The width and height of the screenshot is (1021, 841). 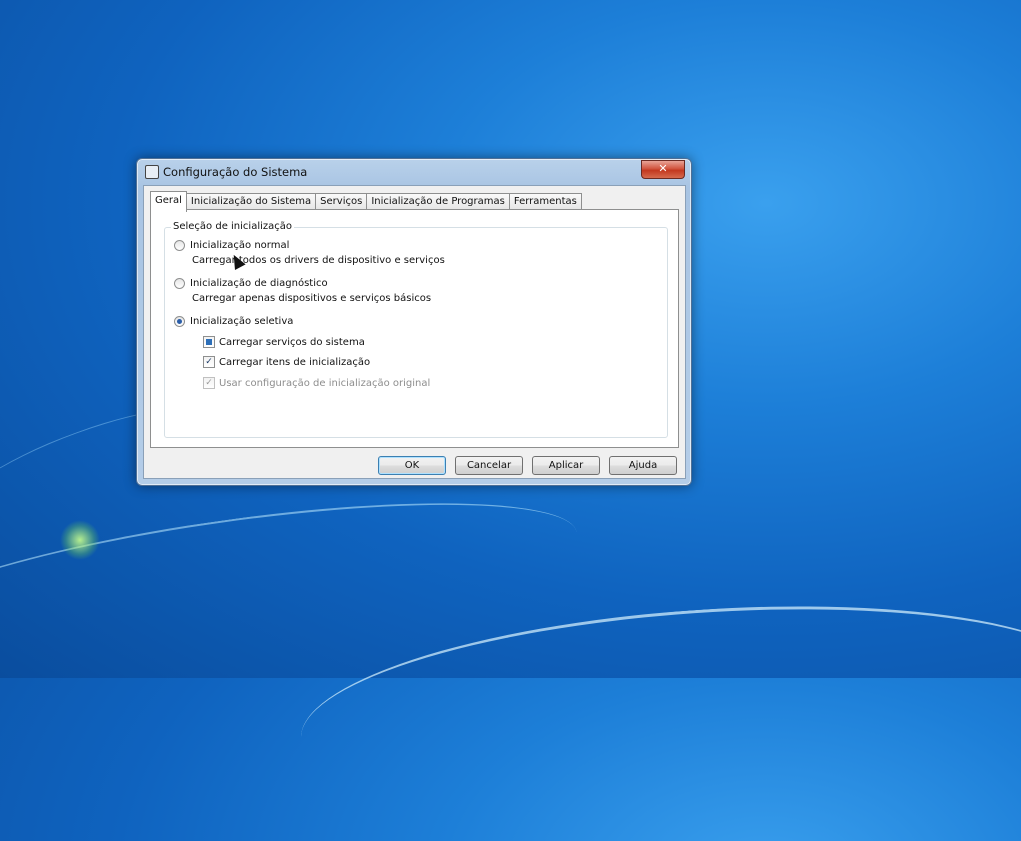 I want to click on selective-startup-radio: Inicialização seletiva, so click(x=233, y=321).